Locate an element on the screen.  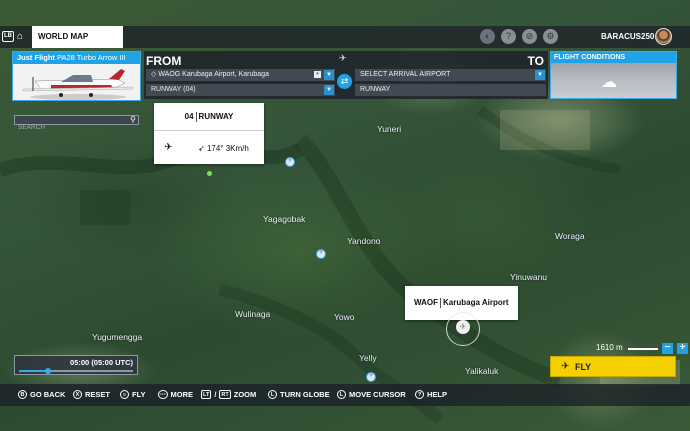
search-input is located at coordinates (70, 127).